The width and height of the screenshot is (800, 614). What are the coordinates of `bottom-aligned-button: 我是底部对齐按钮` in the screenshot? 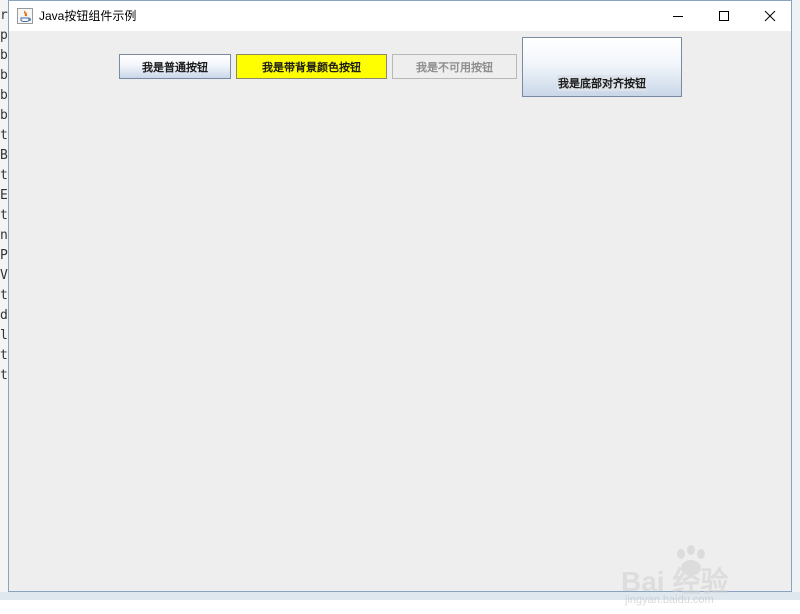 It's located at (602, 67).